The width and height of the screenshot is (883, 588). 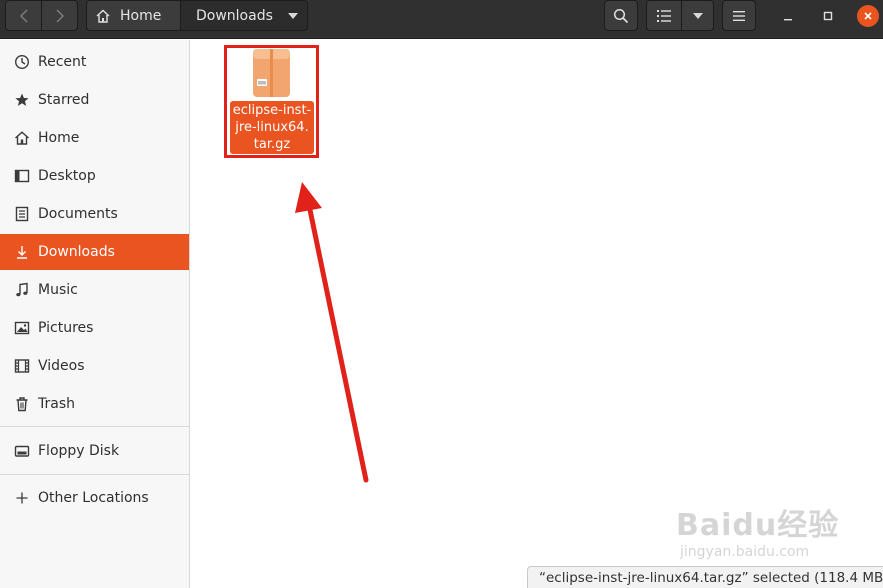 What do you see at coordinates (141, 15) in the screenshot?
I see `path-label-home: Home` at bounding box center [141, 15].